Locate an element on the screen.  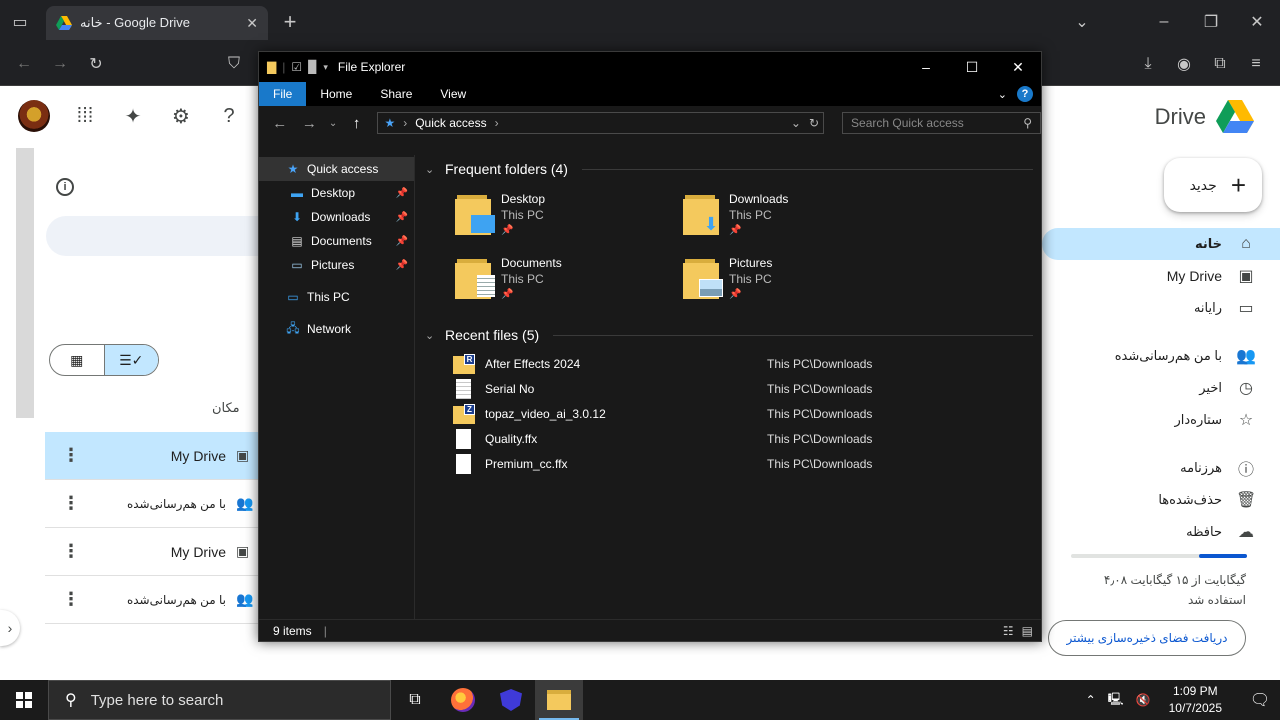
firefox-app is located at coordinates (463, 700).